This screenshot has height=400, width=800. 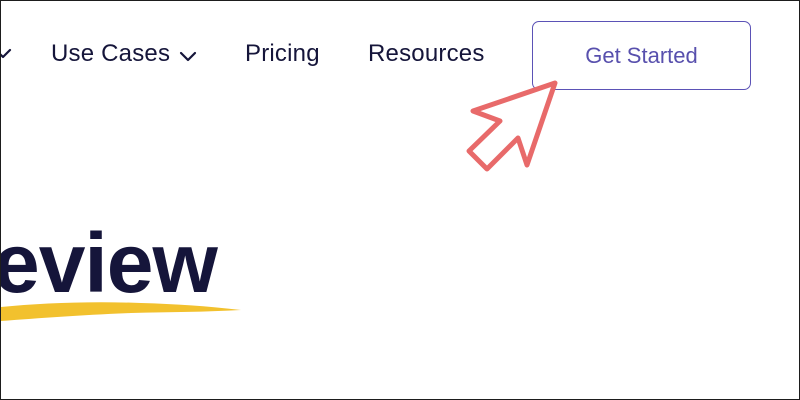 I want to click on nav-item-pricing: Pricing, so click(x=282, y=54).